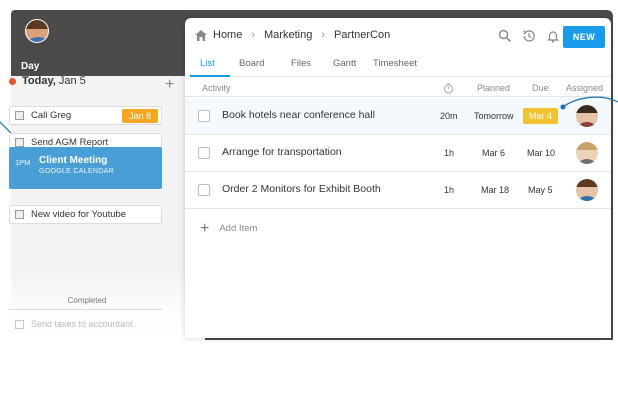 The image size is (618, 394). What do you see at coordinates (541, 153) in the screenshot?
I see `row-due: Mar 10` at bounding box center [541, 153].